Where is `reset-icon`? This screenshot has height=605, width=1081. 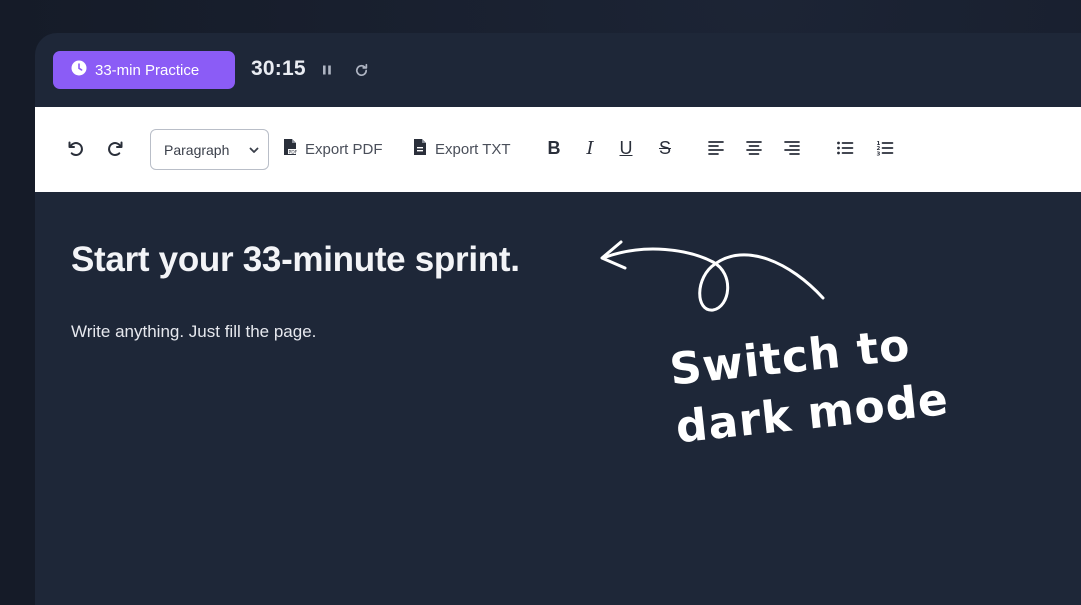
reset-icon is located at coordinates (361, 70).